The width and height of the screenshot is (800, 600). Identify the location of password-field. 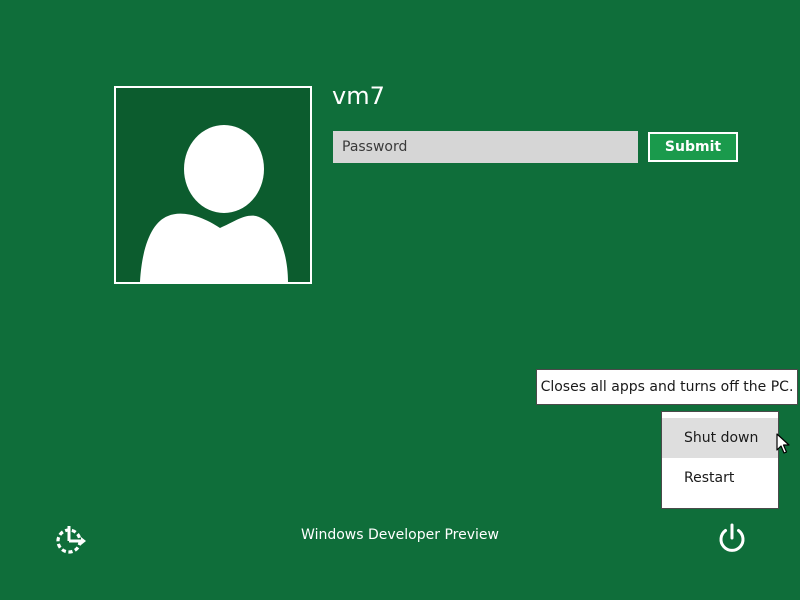
(485, 147).